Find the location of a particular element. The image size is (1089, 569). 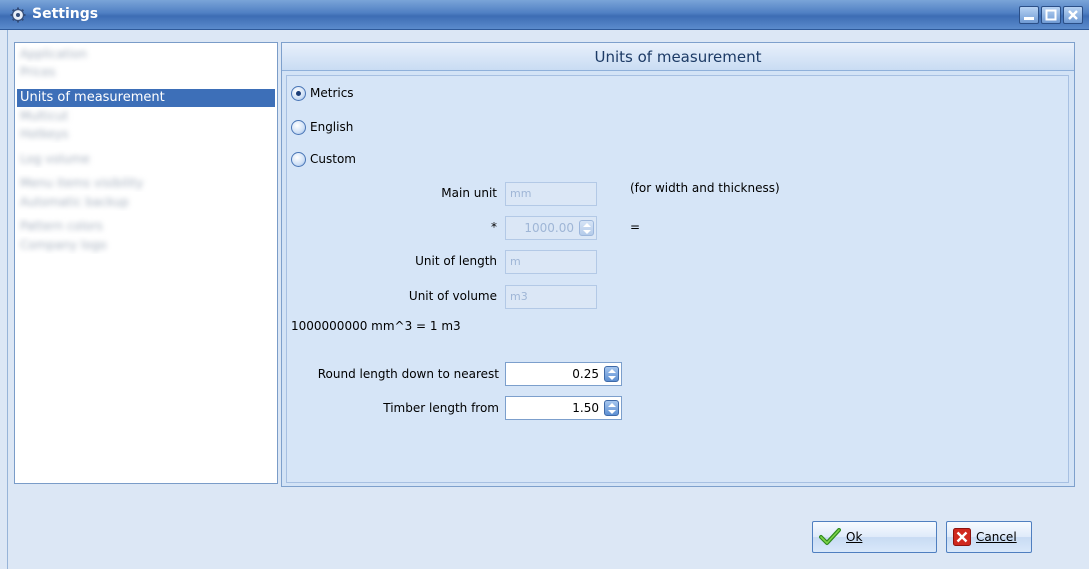

timber-length-value: 1.50 is located at coordinates (585, 408).